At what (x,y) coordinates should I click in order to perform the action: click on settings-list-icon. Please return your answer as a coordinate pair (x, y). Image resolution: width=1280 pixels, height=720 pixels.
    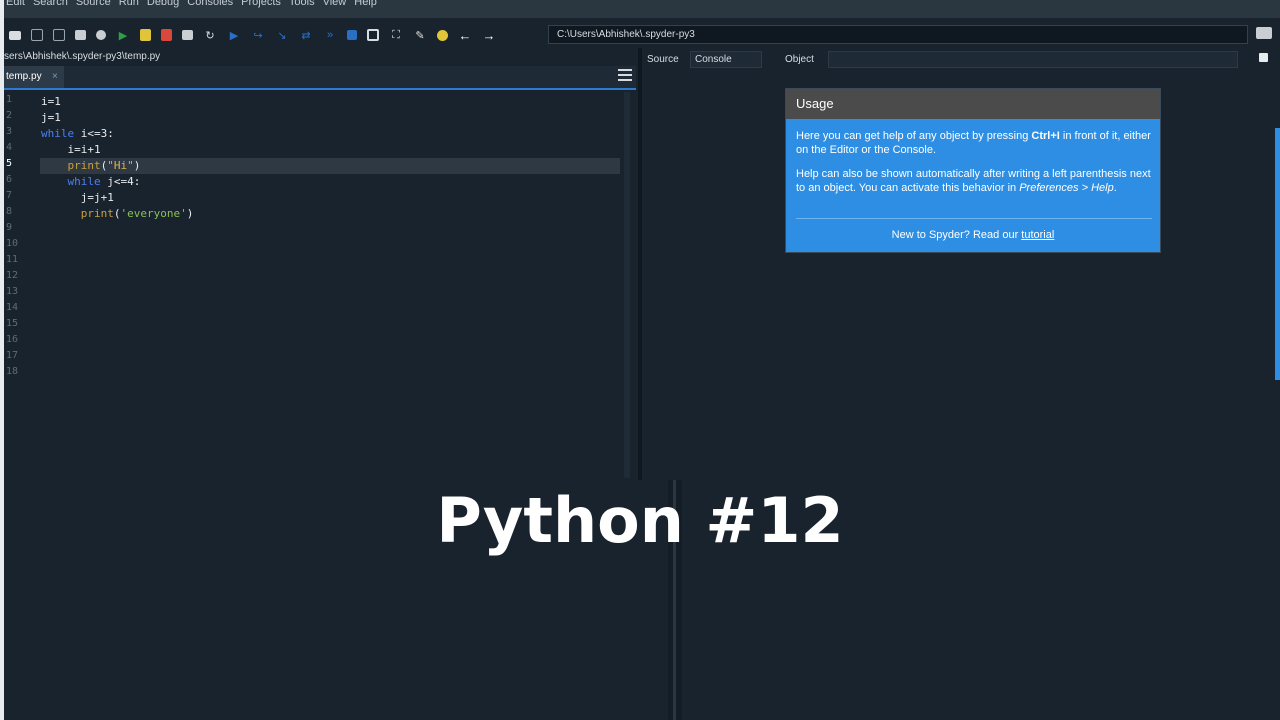
    Looking at the image, I should click on (80, 35).